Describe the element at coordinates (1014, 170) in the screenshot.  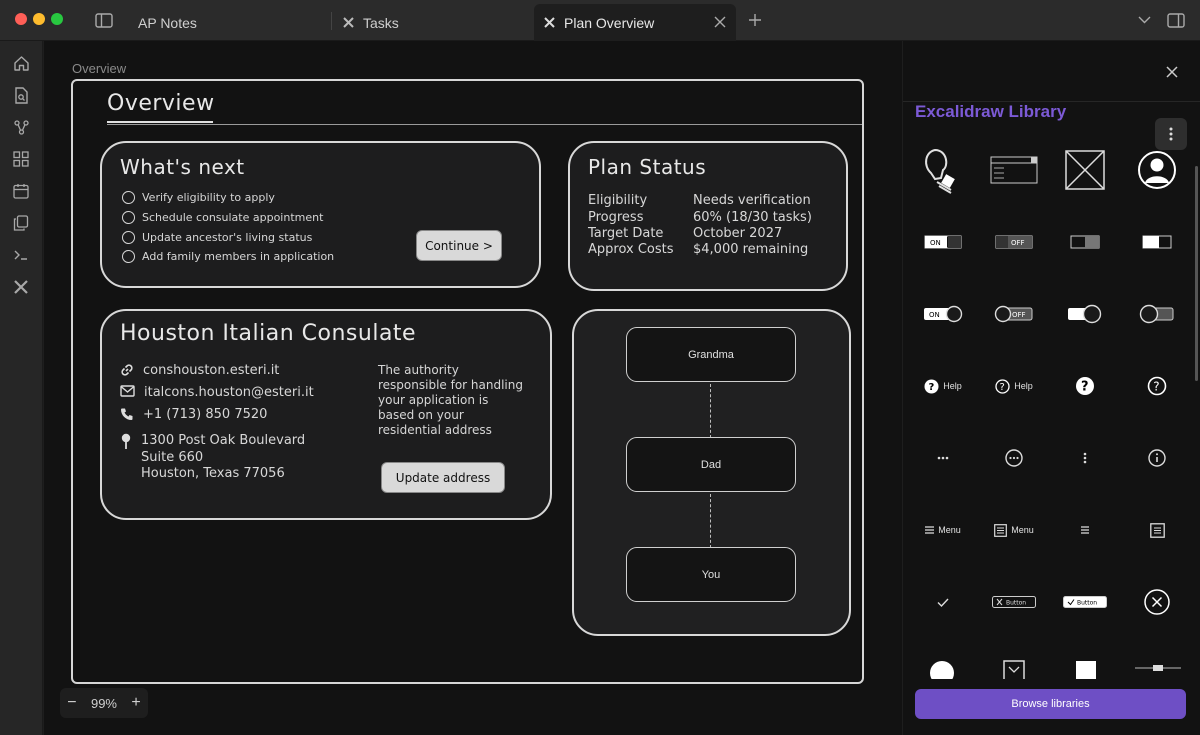
I see `library-item-dropdown` at that location.